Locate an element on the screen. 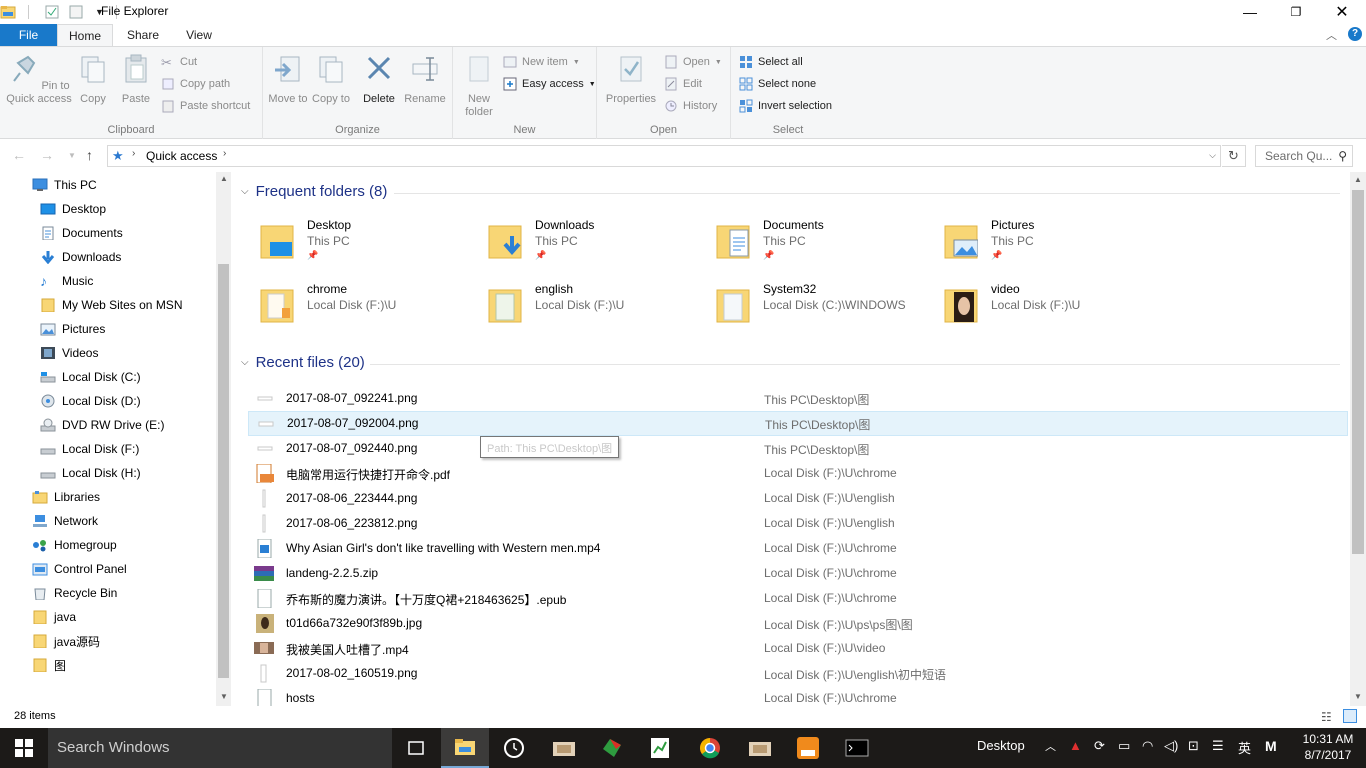 The image size is (1366, 768). nav-pane-scrollbar: ▲ ▼ is located at coordinates (223, 439).